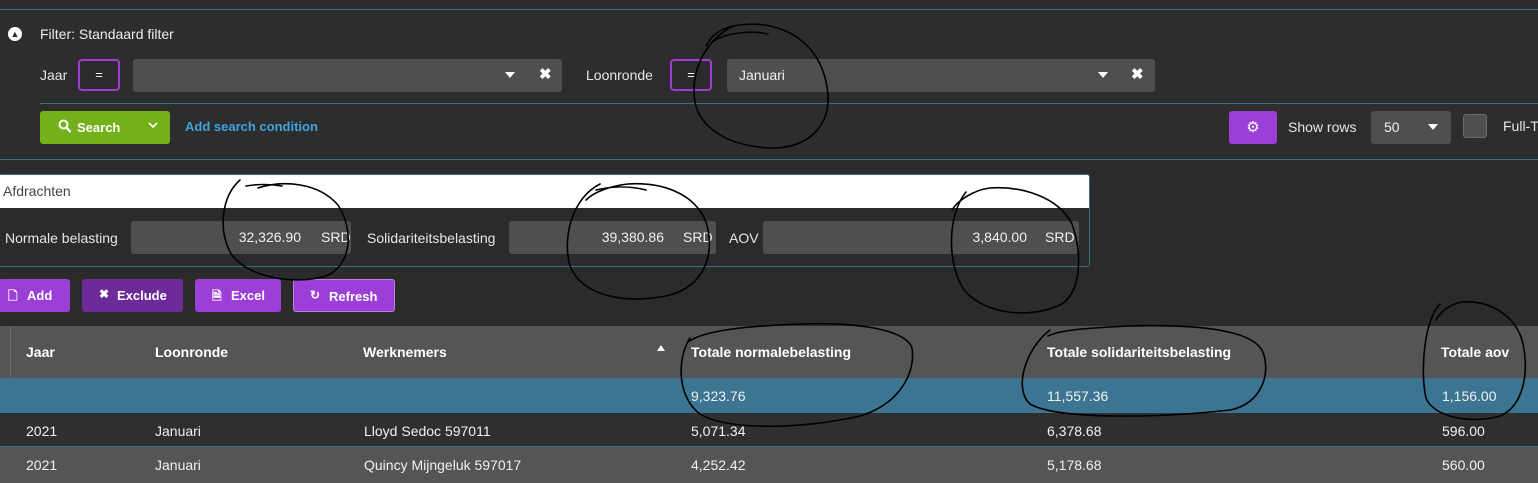 This screenshot has height=483, width=1538. I want to click on add-button-label: Add, so click(40, 295).